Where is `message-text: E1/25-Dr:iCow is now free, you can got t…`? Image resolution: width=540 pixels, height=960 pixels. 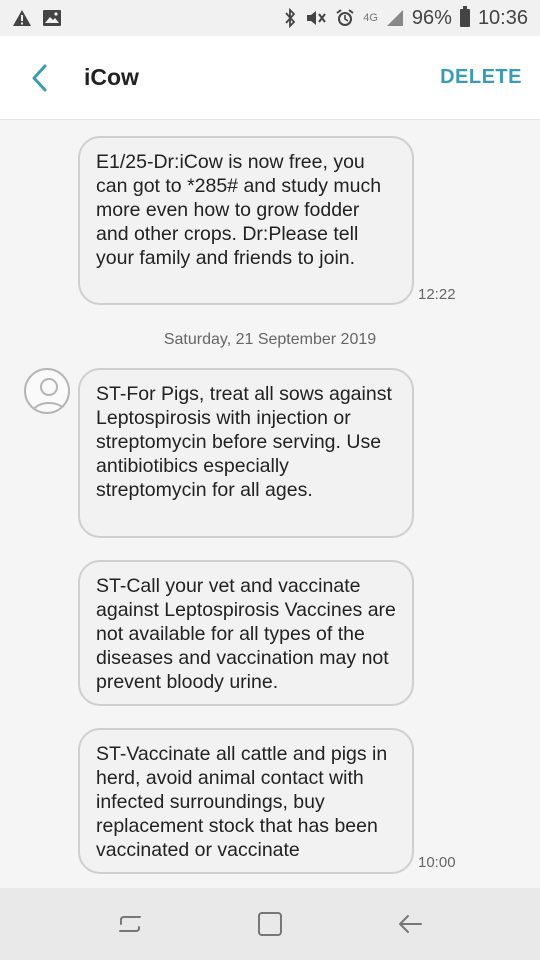 message-text: E1/25-Dr:iCow is now free, you can got t… is located at coordinates (239, 210).